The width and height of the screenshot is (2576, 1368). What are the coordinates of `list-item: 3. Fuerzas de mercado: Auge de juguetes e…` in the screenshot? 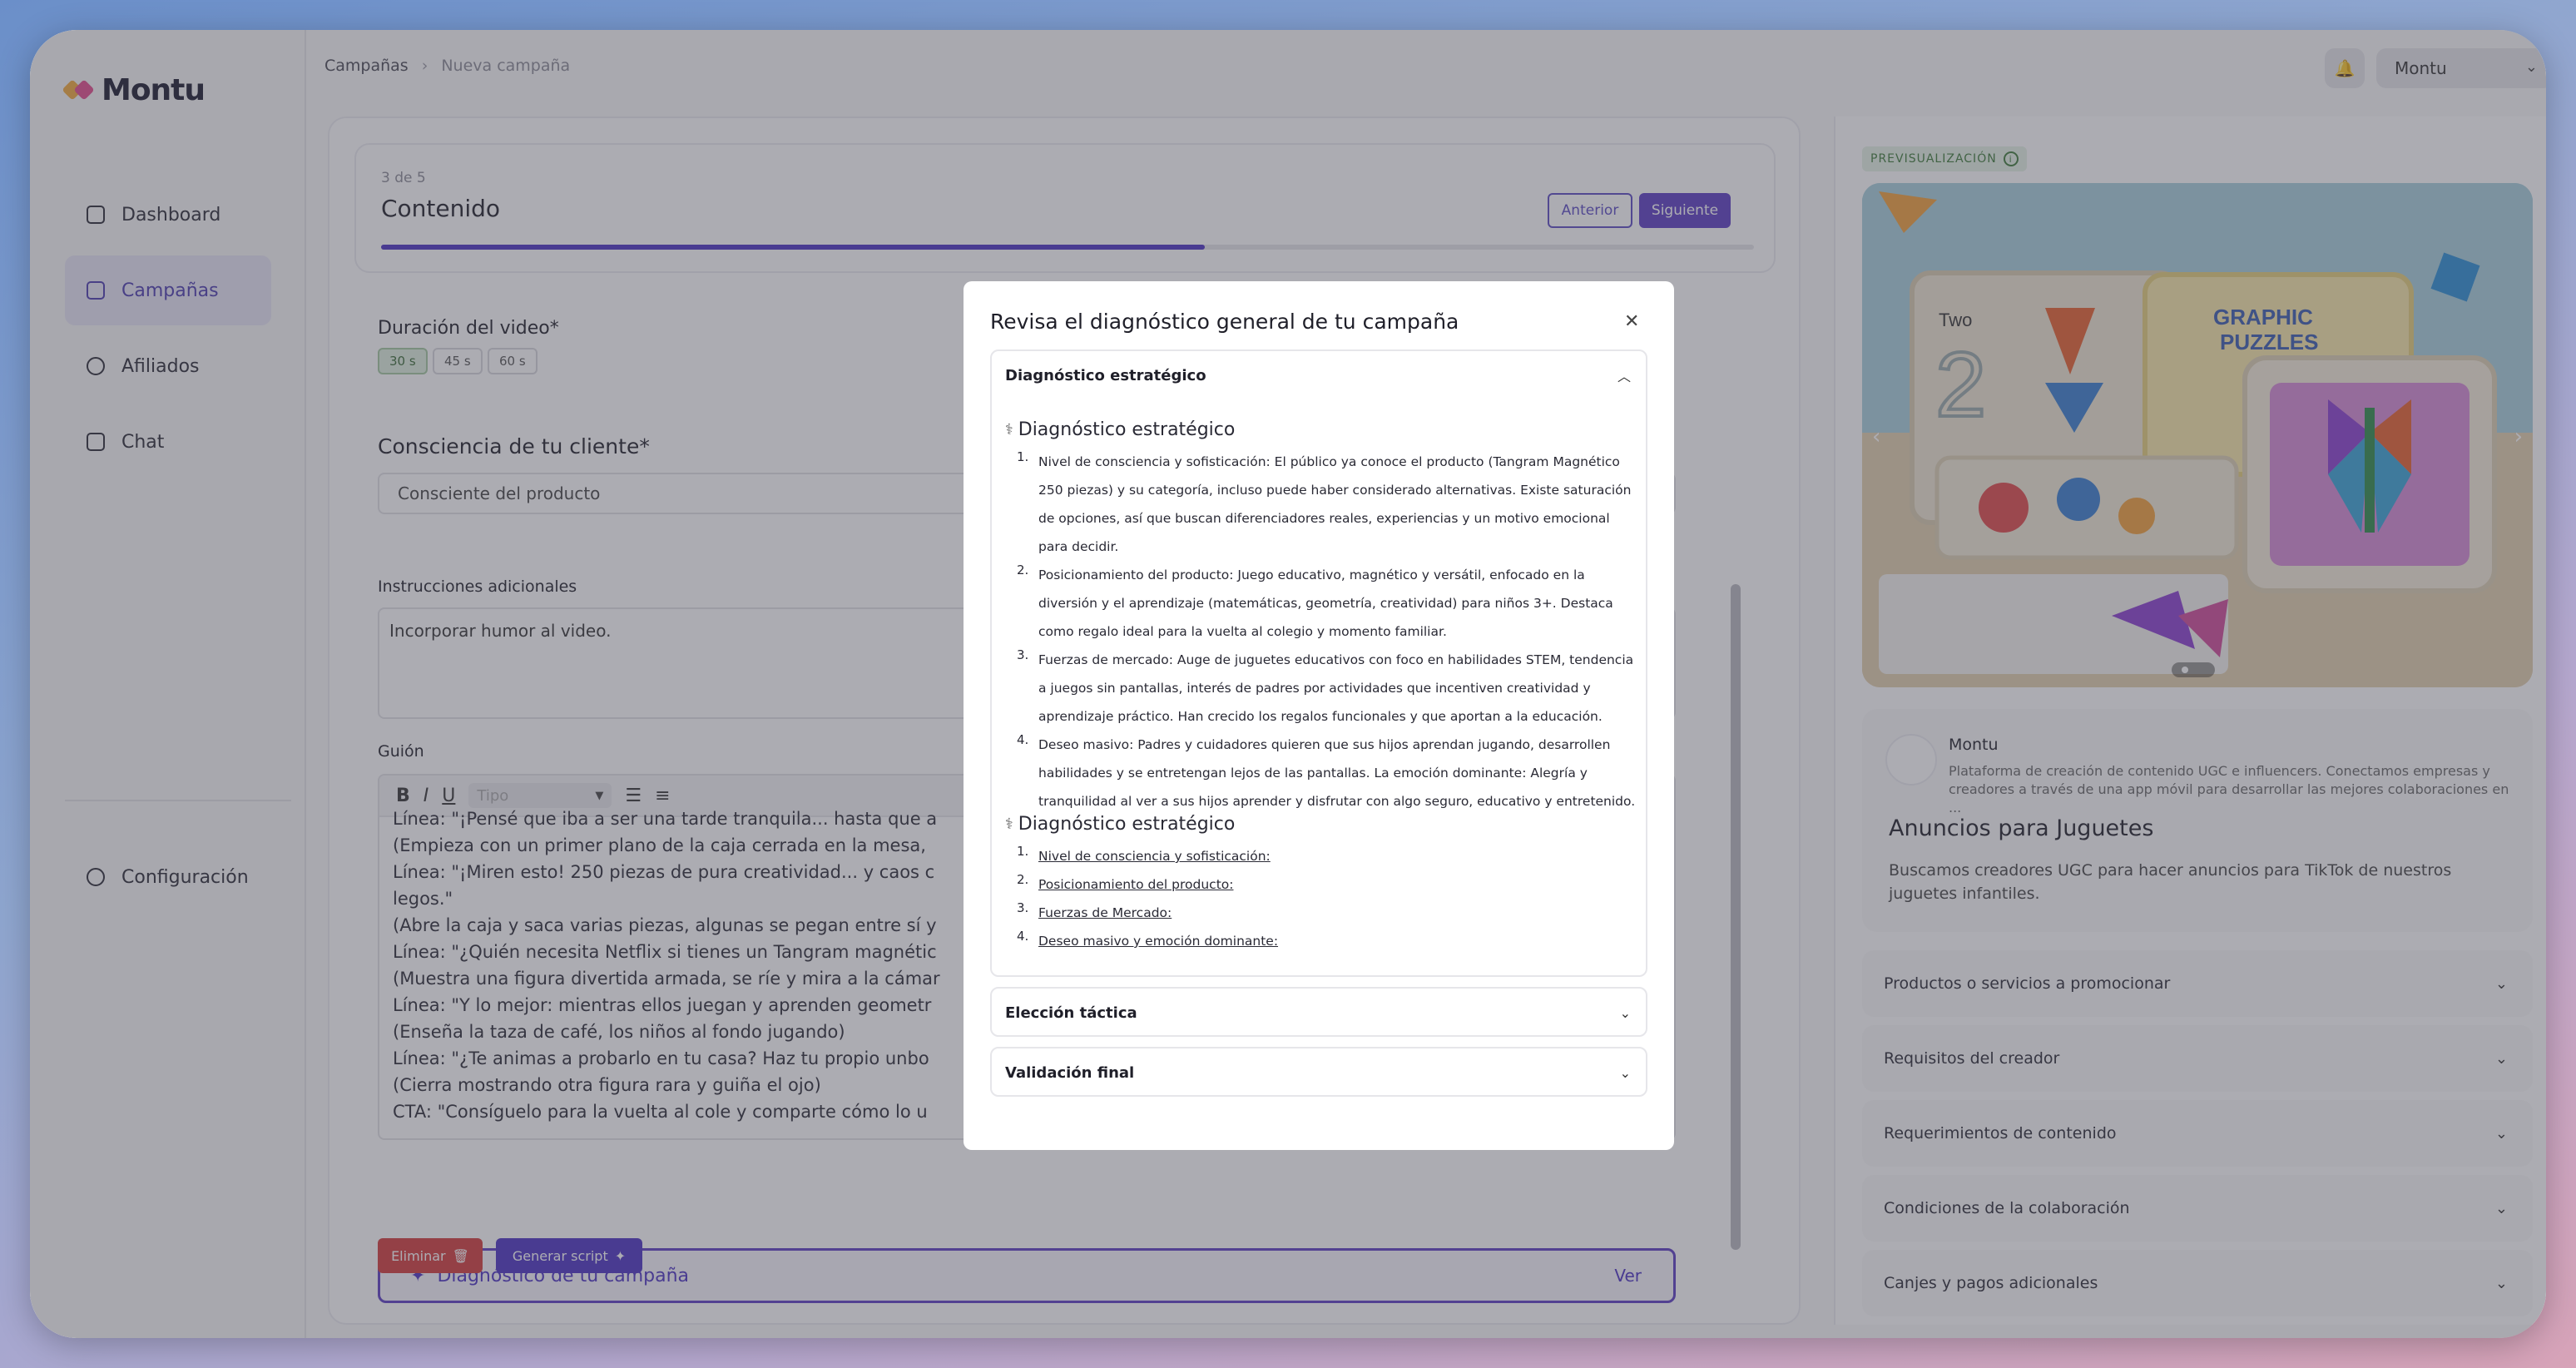 It's located at (1324, 688).